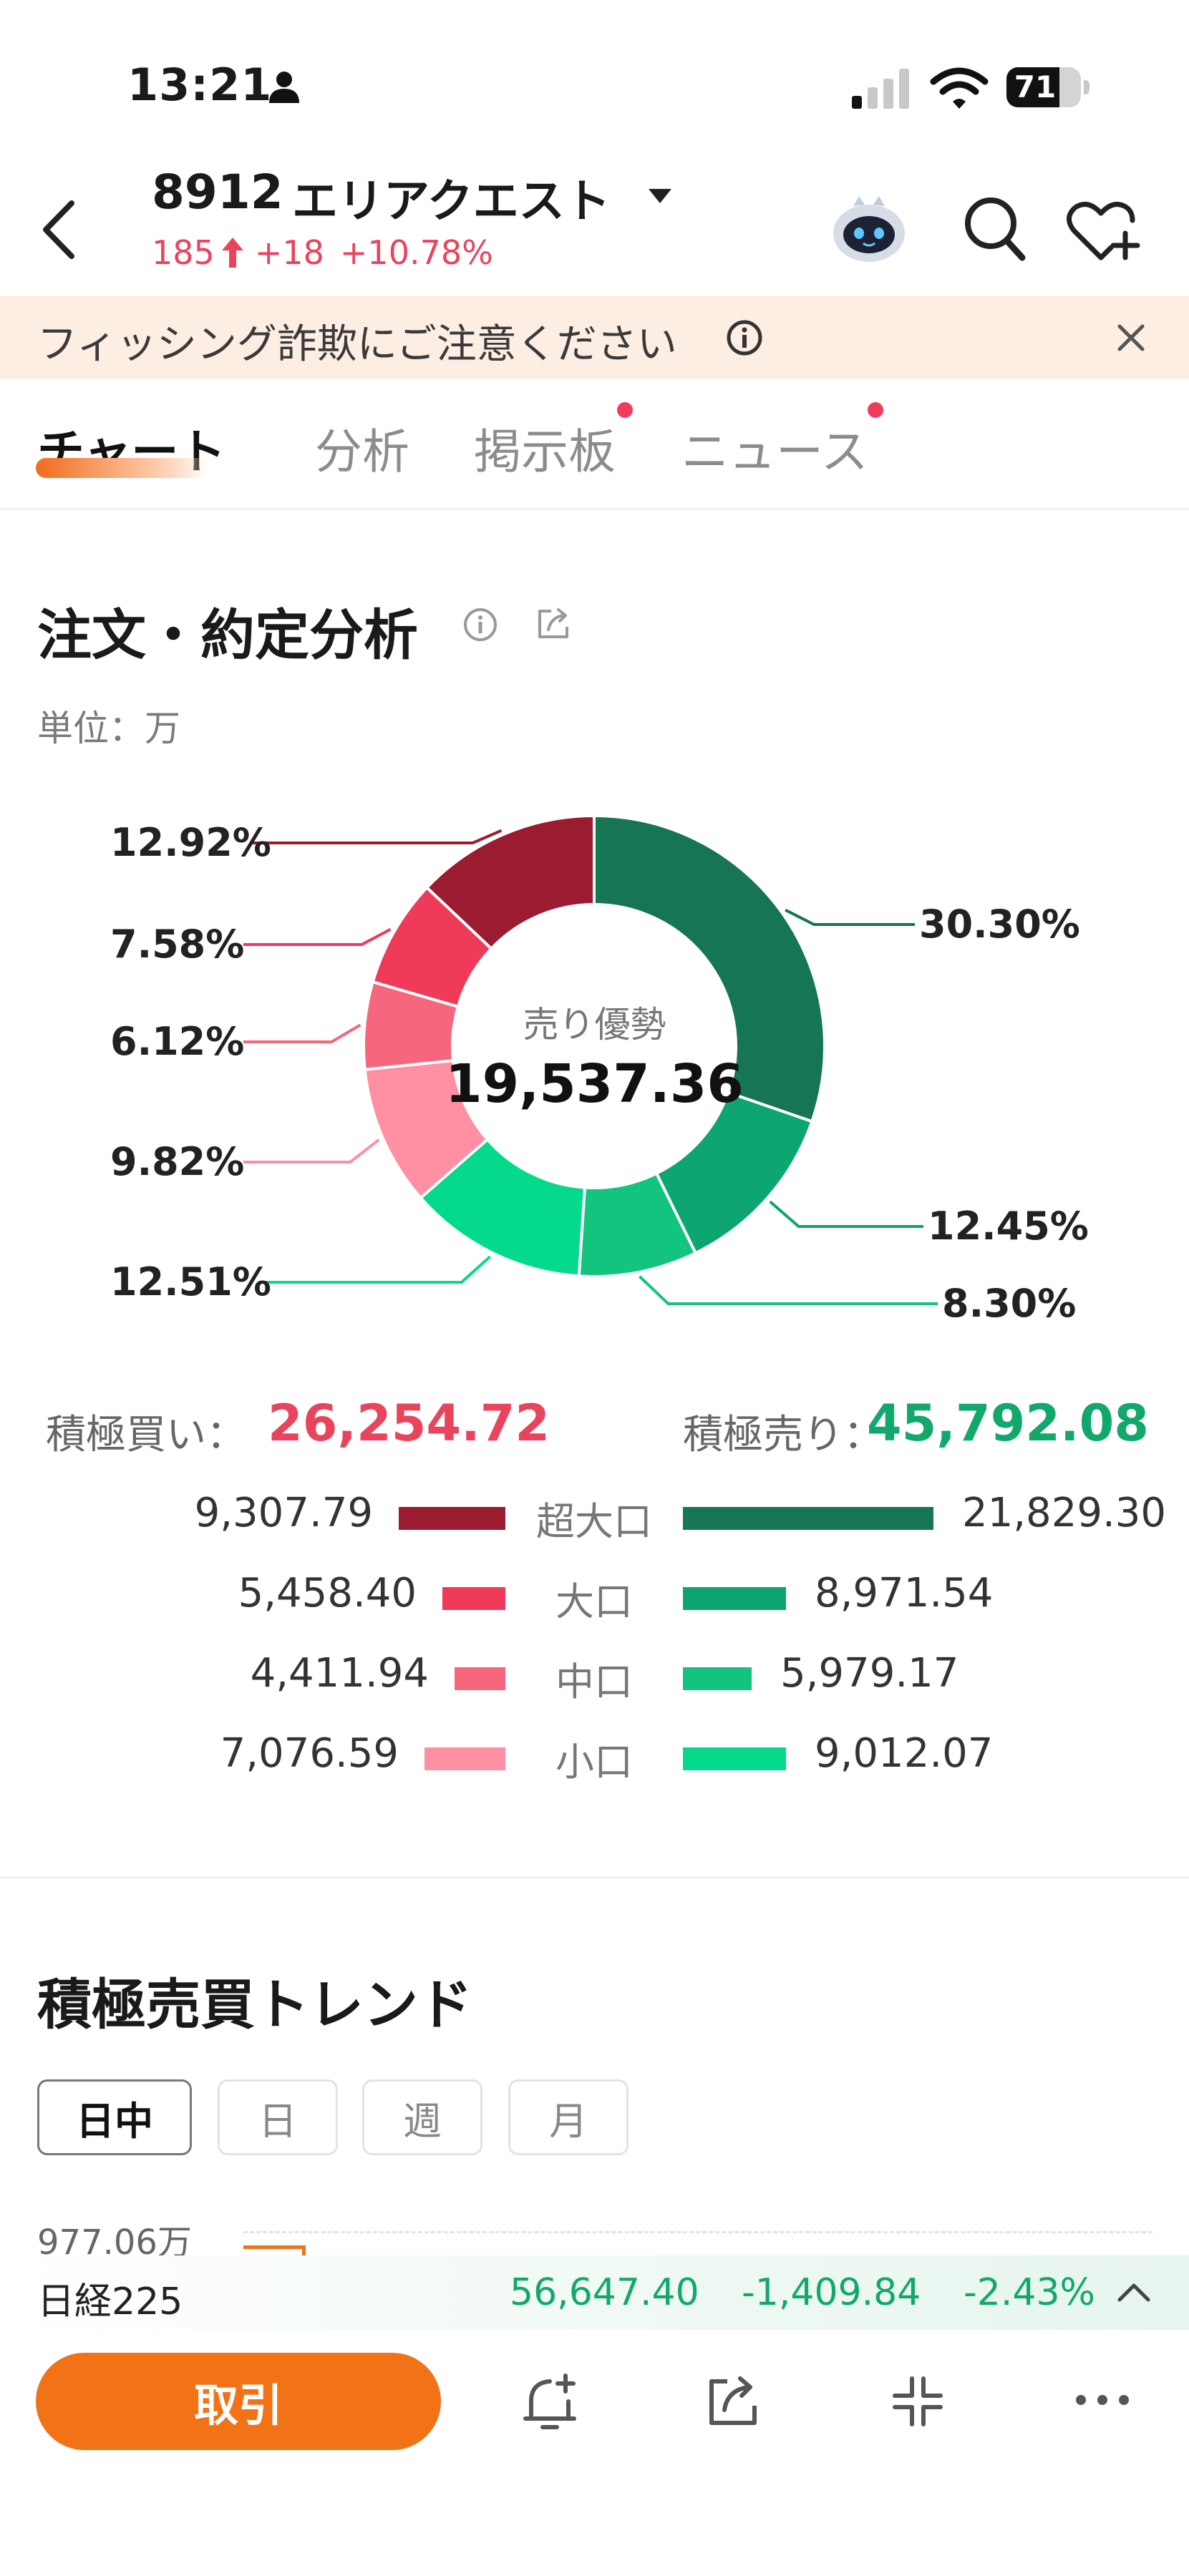 The height and width of the screenshot is (2576, 1189). What do you see at coordinates (227, 635) in the screenshot?
I see `section-title: 注文・約定分析` at bounding box center [227, 635].